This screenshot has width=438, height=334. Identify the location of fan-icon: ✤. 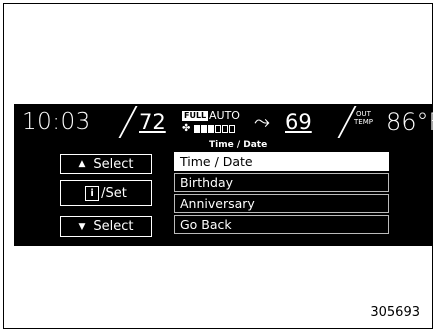
(186, 128).